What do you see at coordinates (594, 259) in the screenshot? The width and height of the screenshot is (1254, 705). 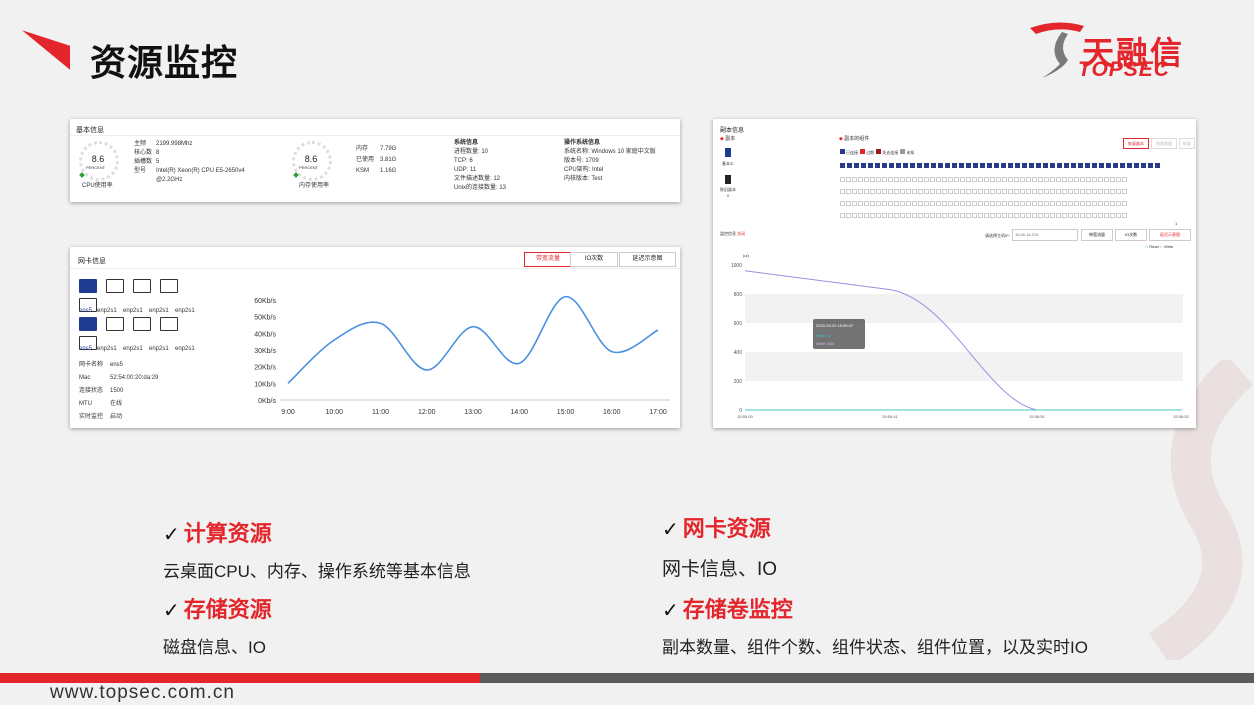 I see `tab-io-count: IO次数` at bounding box center [594, 259].